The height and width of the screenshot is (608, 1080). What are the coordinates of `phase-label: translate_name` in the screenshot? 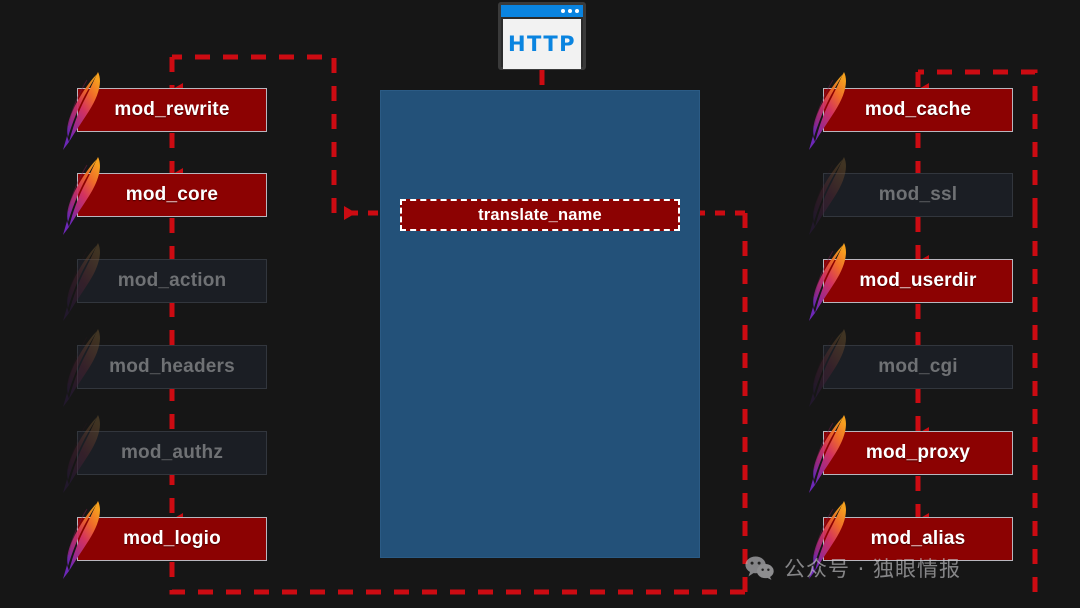 It's located at (540, 214).